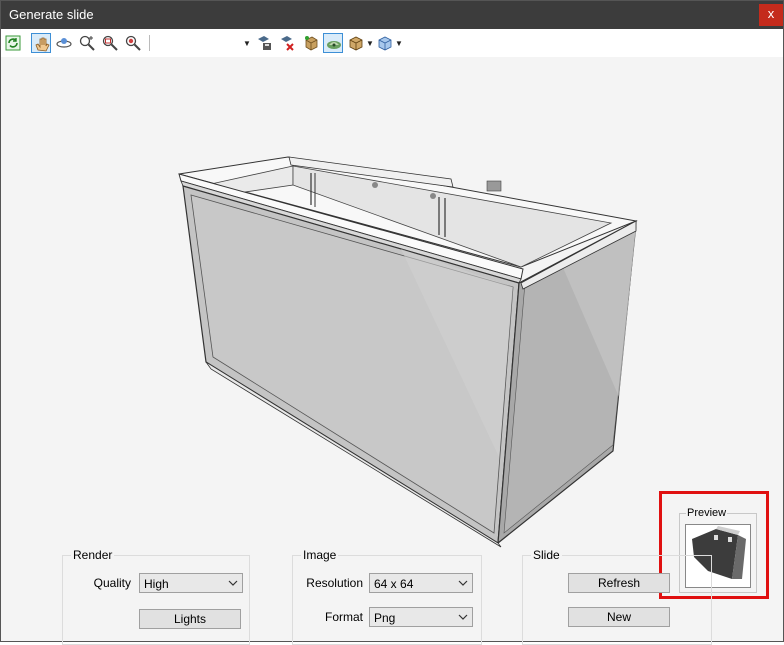 The width and height of the screenshot is (784, 645). I want to click on slide-group-label: Slide, so click(546, 555).